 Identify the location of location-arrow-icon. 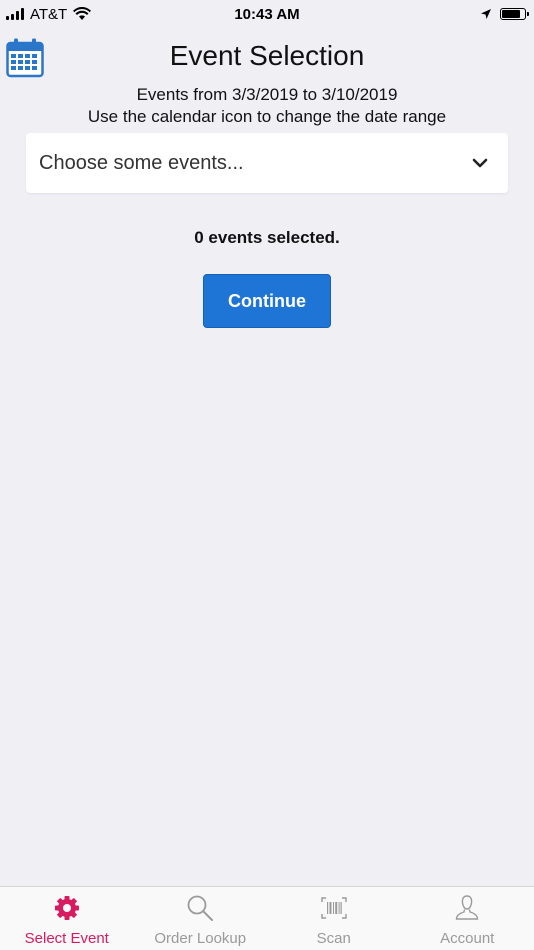
(486, 14).